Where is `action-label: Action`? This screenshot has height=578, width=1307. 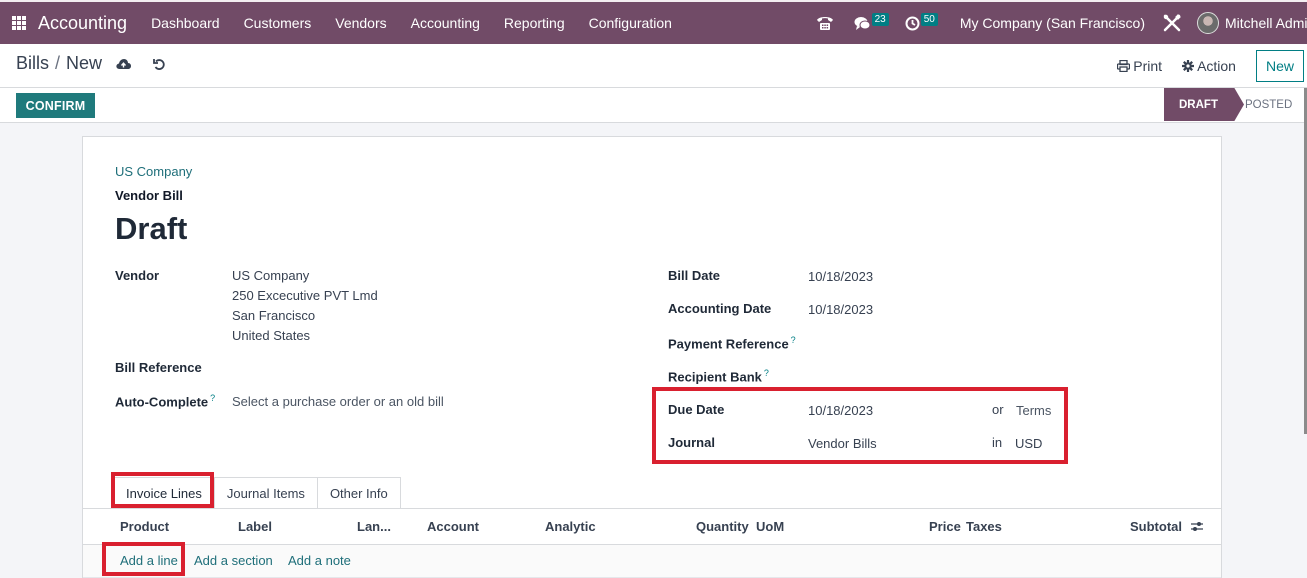 action-label: Action is located at coordinates (1216, 66).